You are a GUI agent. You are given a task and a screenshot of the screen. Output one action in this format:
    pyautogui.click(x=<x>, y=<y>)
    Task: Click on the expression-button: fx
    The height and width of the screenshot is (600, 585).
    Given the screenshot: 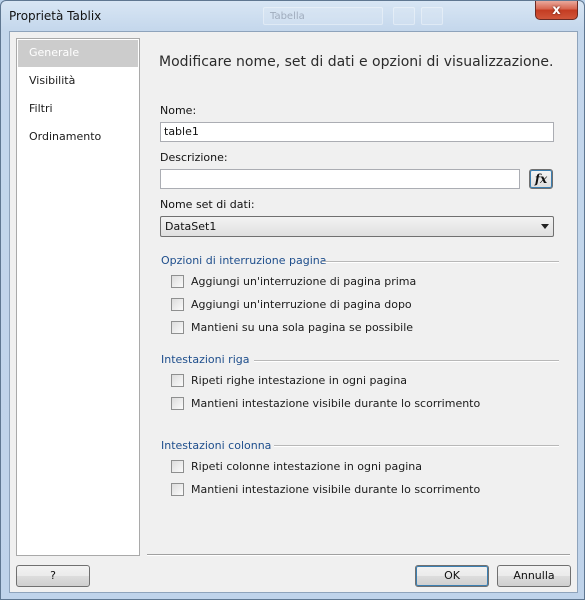 What is the action you would take?
    pyautogui.click(x=541, y=179)
    